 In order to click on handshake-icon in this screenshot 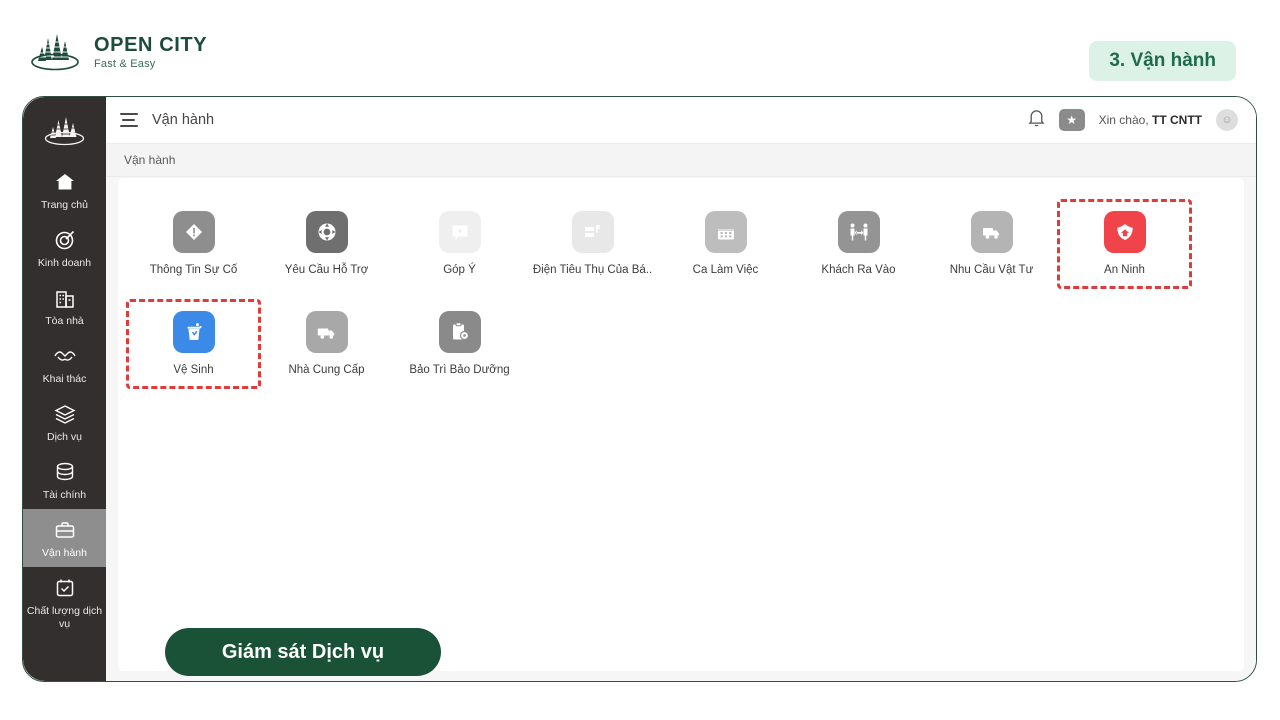, I will do `click(64, 356)`.